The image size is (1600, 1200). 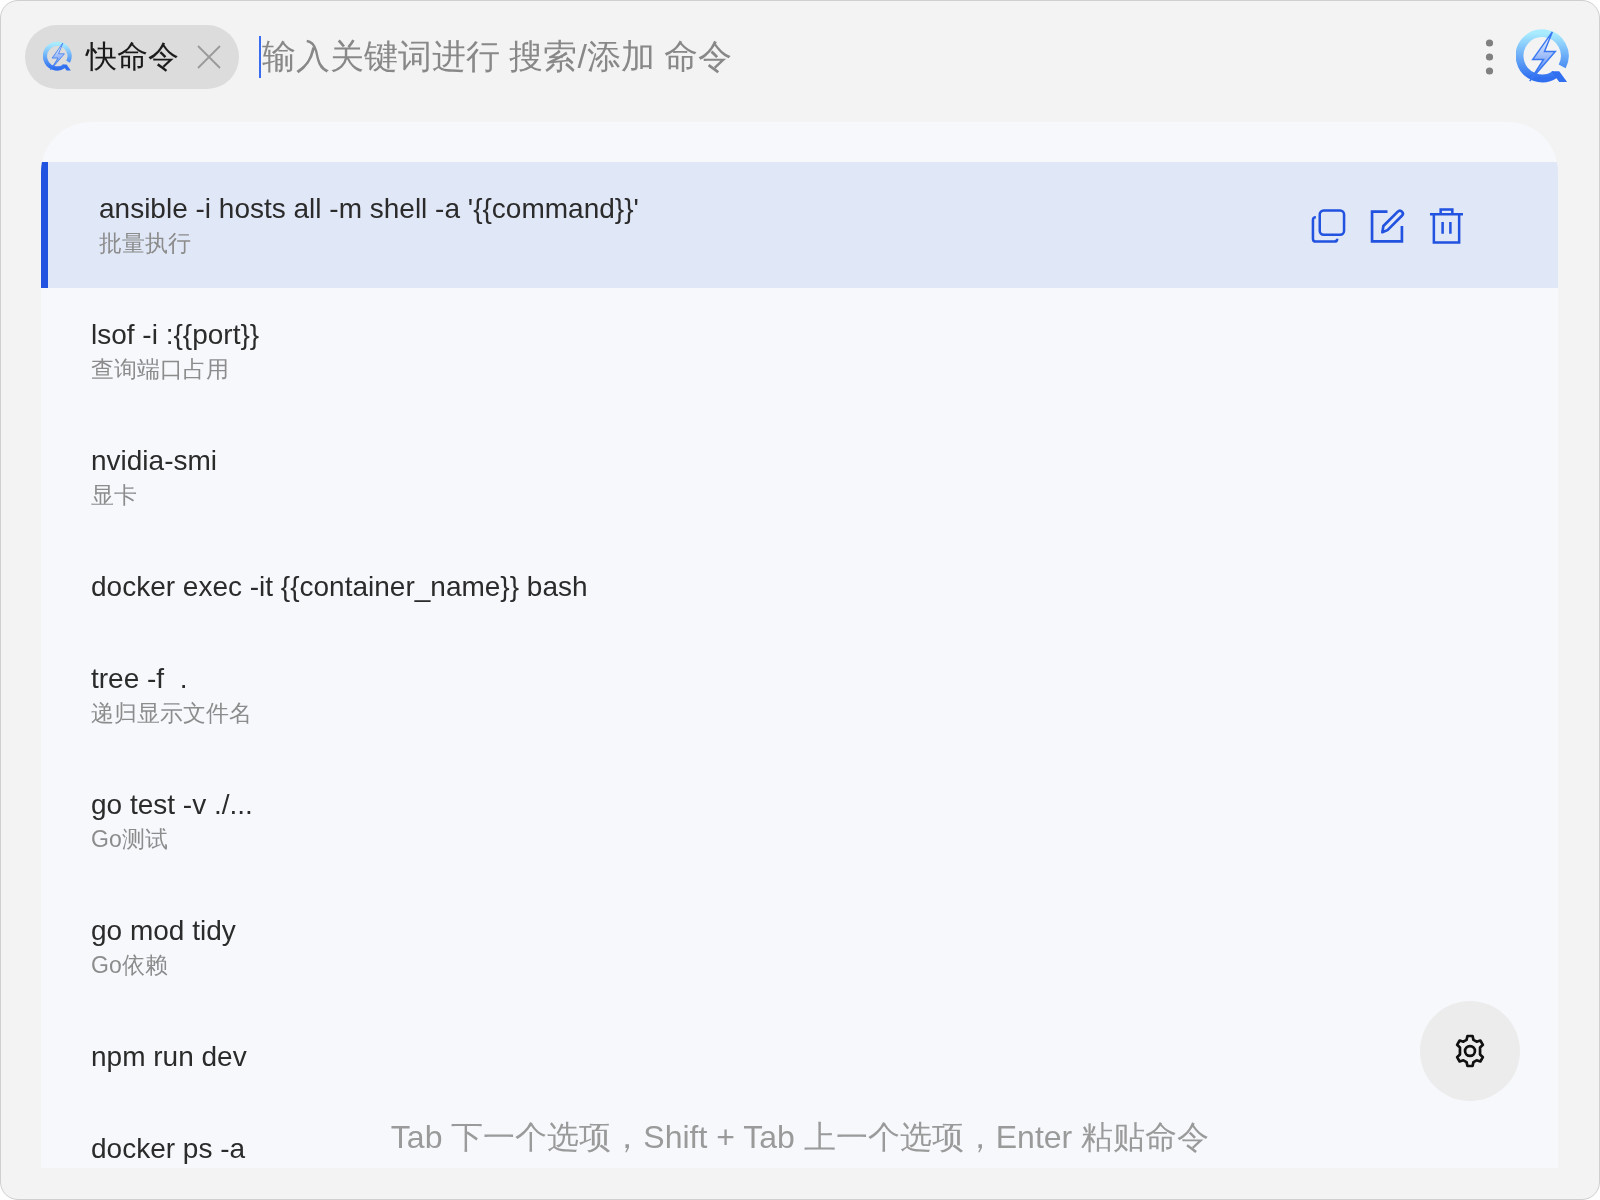 I want to click on command-text: npm run dev, so click(x=169, y=1057).